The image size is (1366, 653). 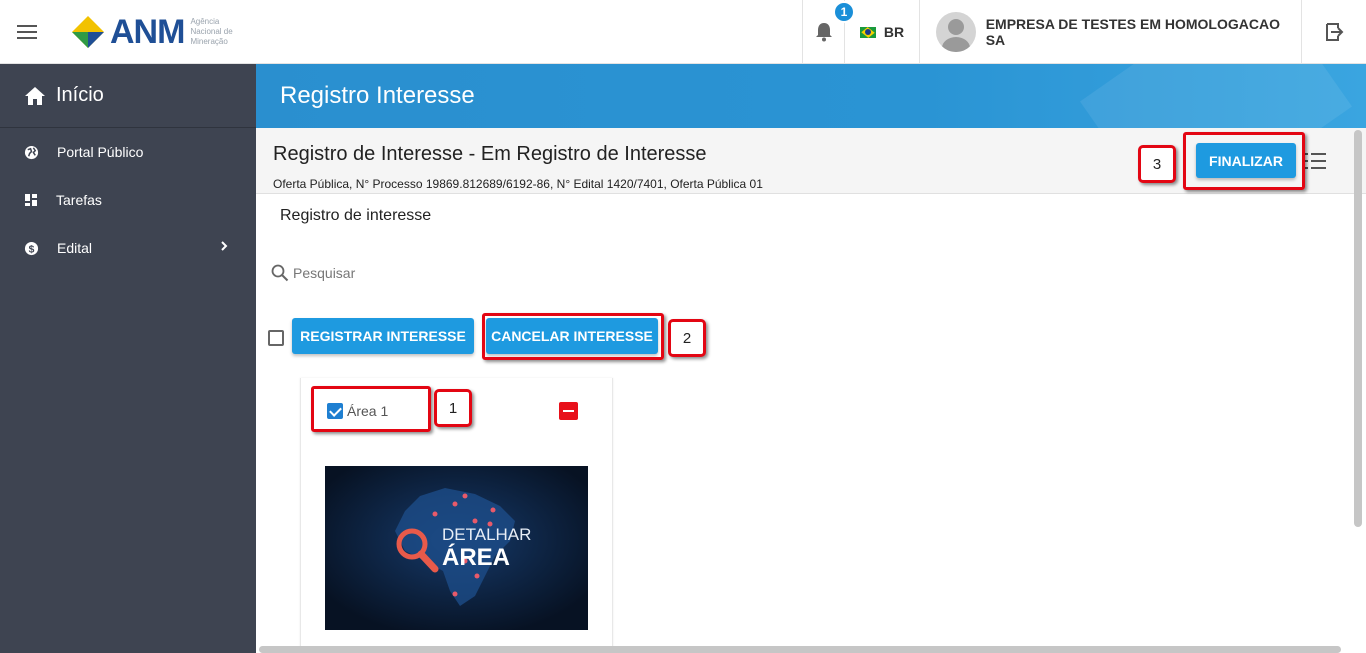 What do you see at coordinates (356, 215) in the screenshot?
I see `section-label: Registro de interesse` at bounding box center [356, 215].